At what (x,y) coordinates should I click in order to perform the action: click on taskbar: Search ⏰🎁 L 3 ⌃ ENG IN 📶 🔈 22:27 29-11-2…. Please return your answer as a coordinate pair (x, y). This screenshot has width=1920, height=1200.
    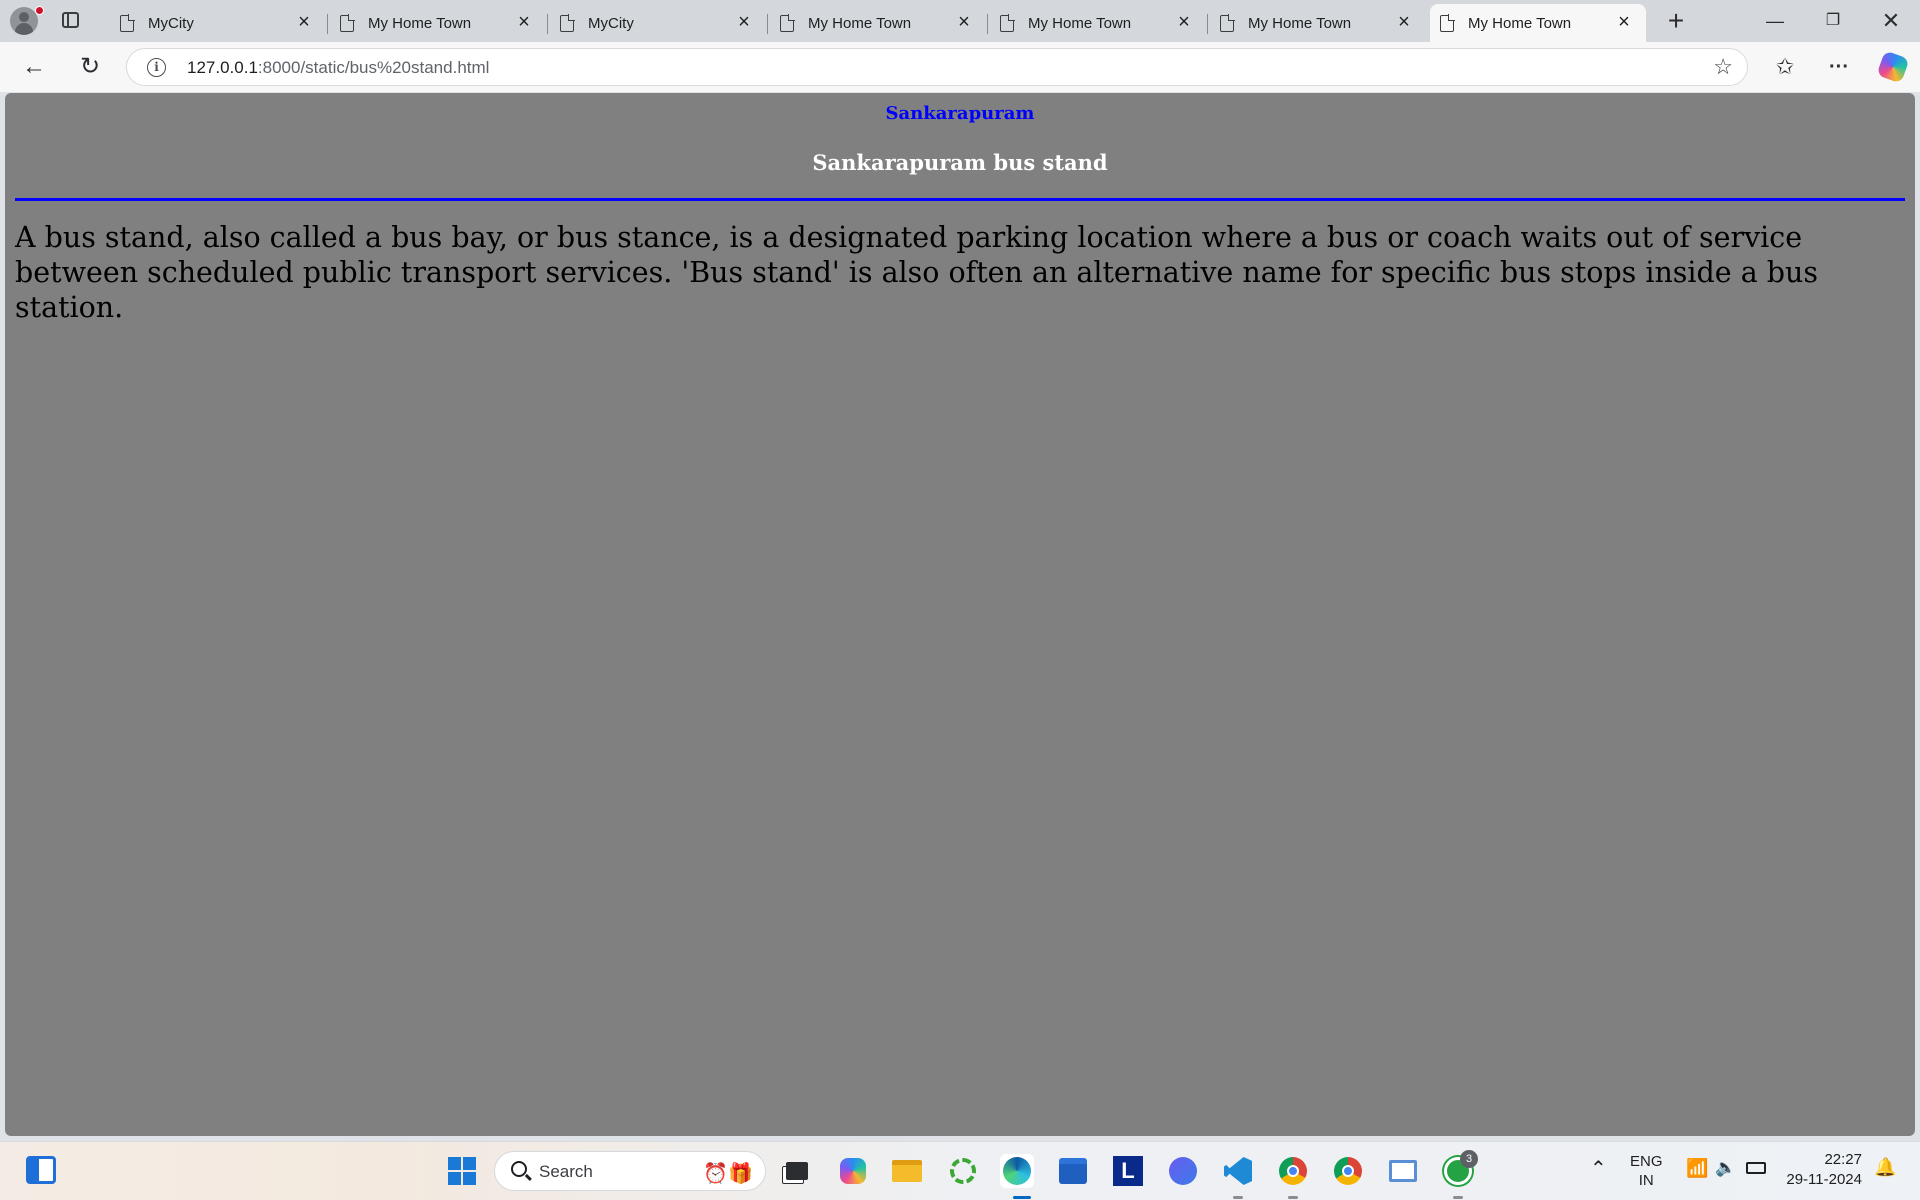
    Looking at the image, I should click on (960, 1170).